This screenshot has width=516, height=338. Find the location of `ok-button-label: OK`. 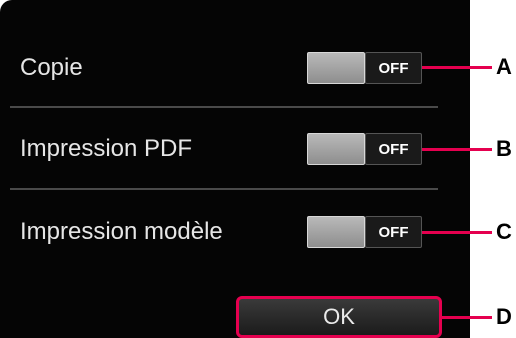

ok-button-label: OK is located at coordinates (339, 316).